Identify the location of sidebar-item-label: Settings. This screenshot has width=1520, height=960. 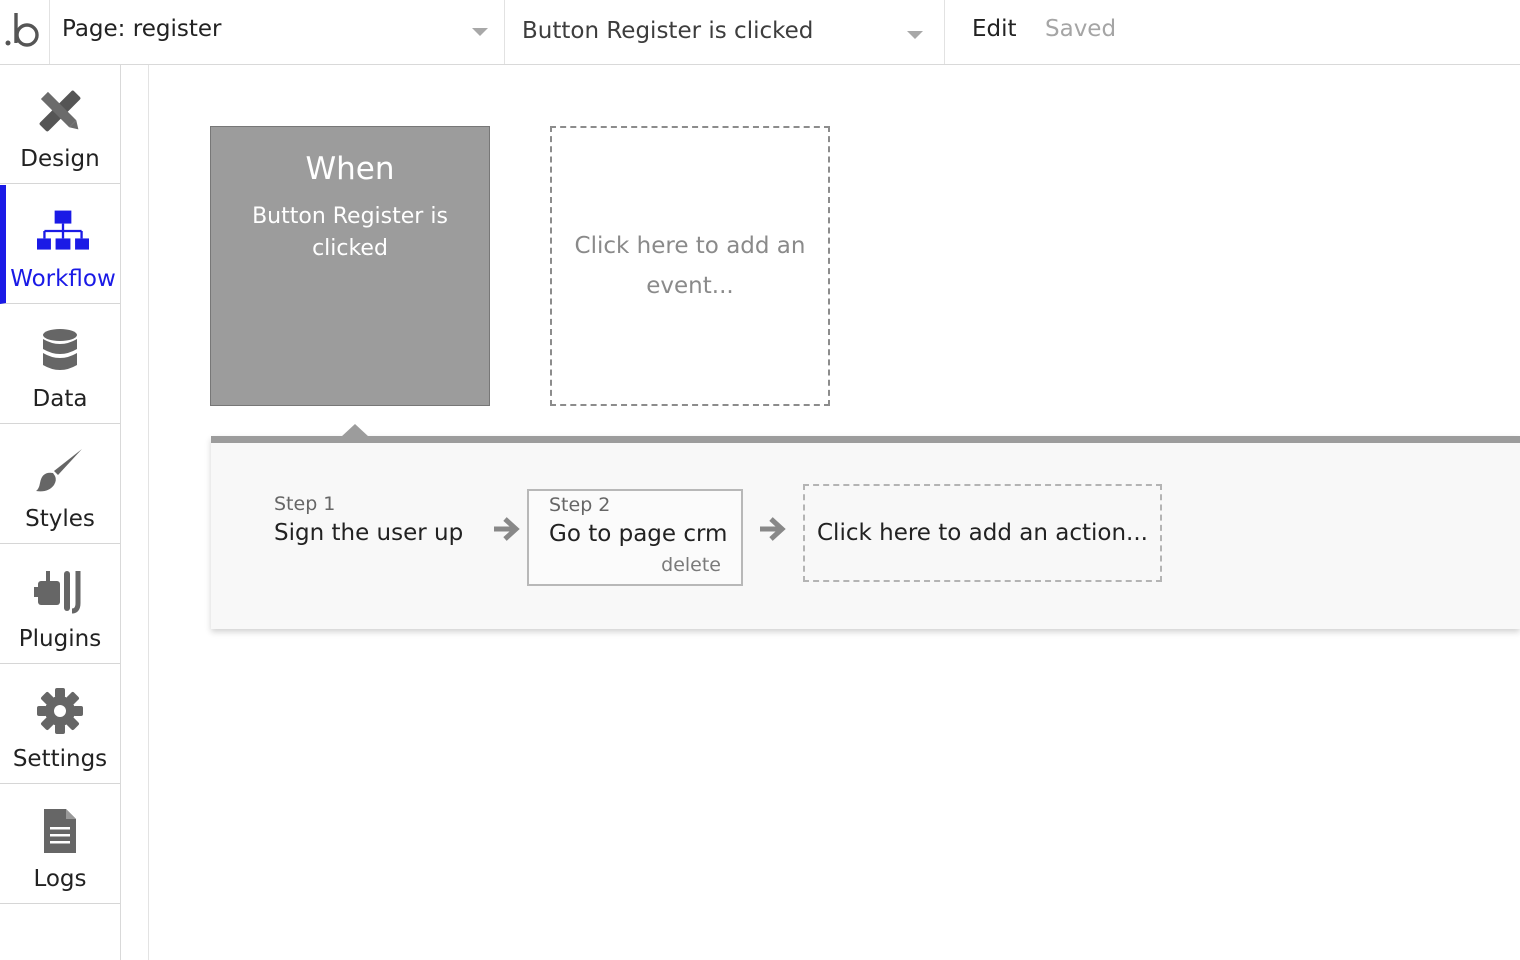
(60, 759).